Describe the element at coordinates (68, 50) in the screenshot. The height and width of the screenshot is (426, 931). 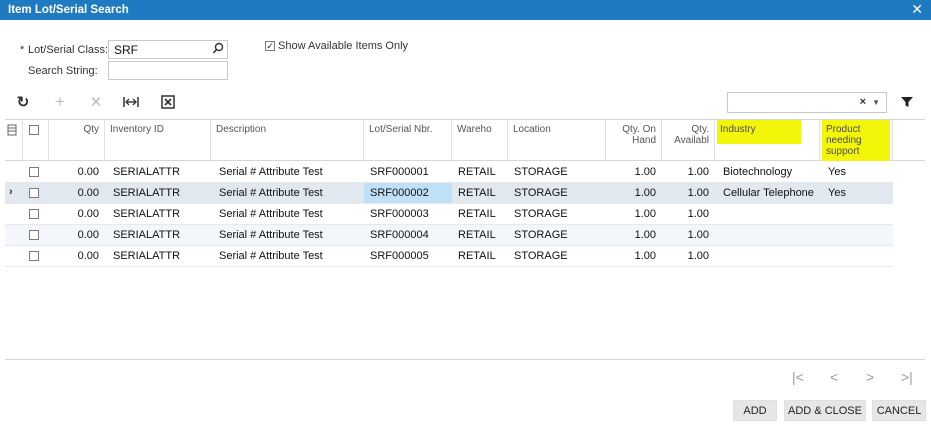
I see `lot-serial-class-label: Lot/Serial Class:` at that location.